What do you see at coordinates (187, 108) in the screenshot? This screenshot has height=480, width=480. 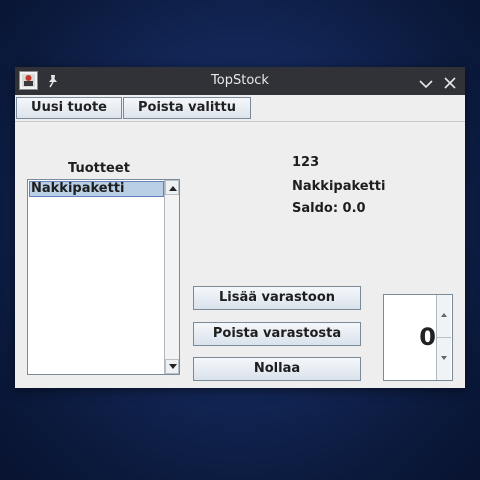 I see `delete-selected-button: Poista valittu` at bounding box center [187, 108].